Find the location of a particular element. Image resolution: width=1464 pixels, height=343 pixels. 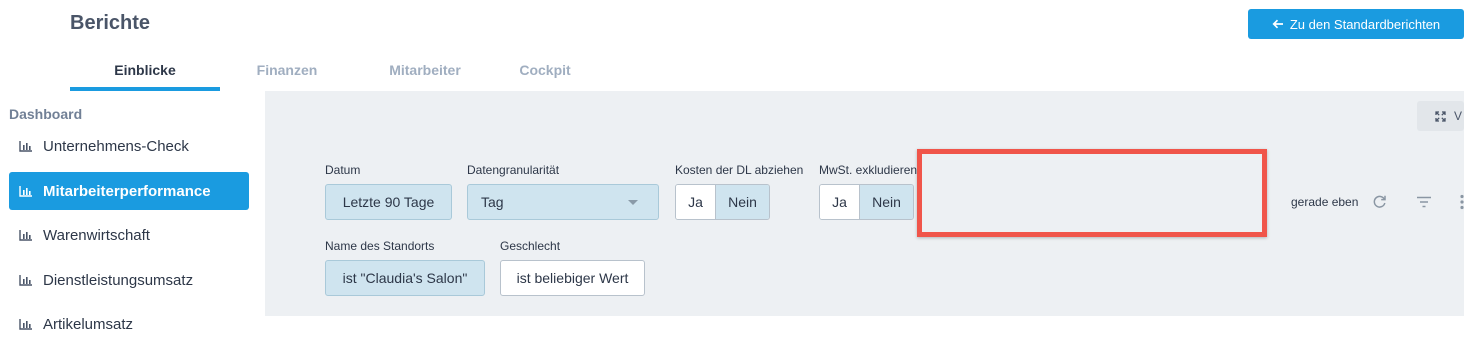

sidebar-item-label: Mitarbeiterperformance is located at coordinates (127, 191).